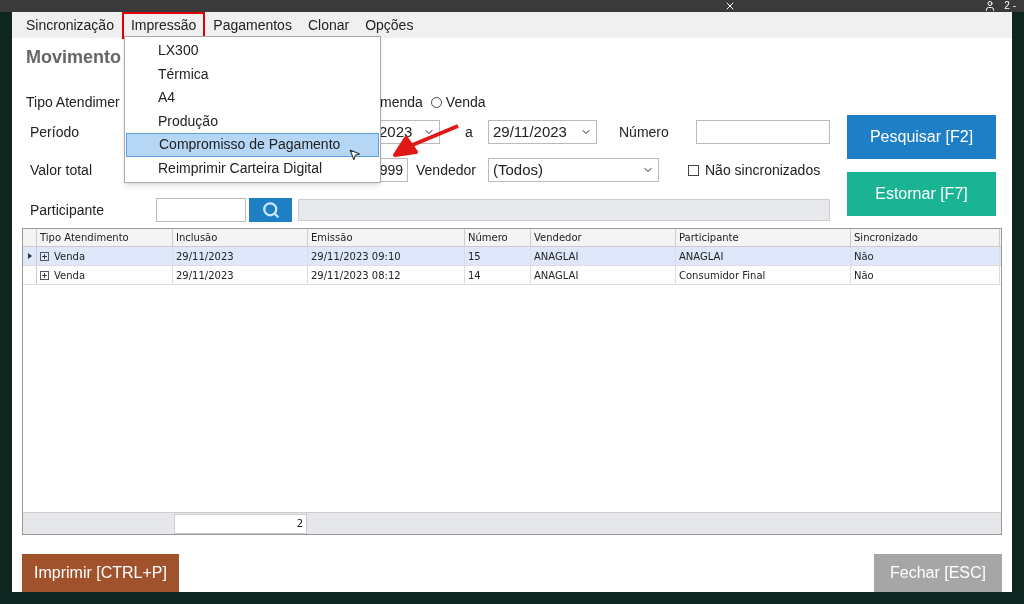  I want to click on search-button: Pesquisar [F2], so click(921, 137).